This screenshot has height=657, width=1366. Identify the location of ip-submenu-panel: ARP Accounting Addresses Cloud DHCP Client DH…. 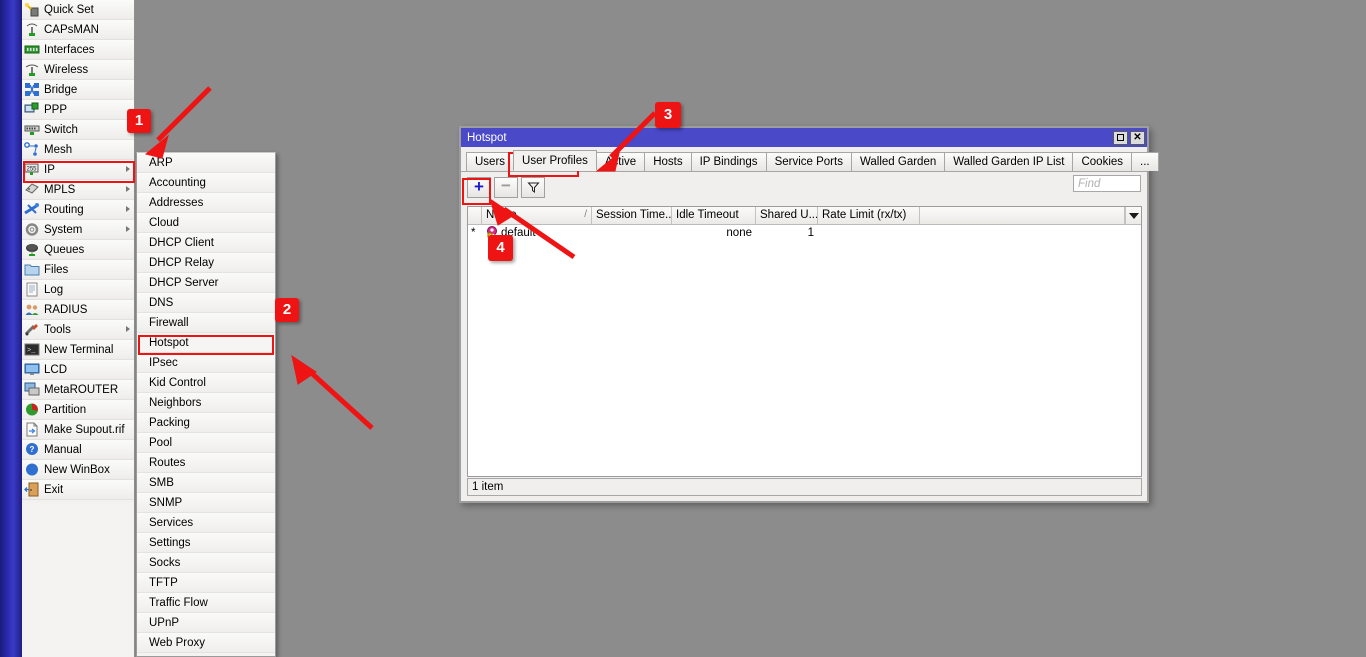
(206, 404).